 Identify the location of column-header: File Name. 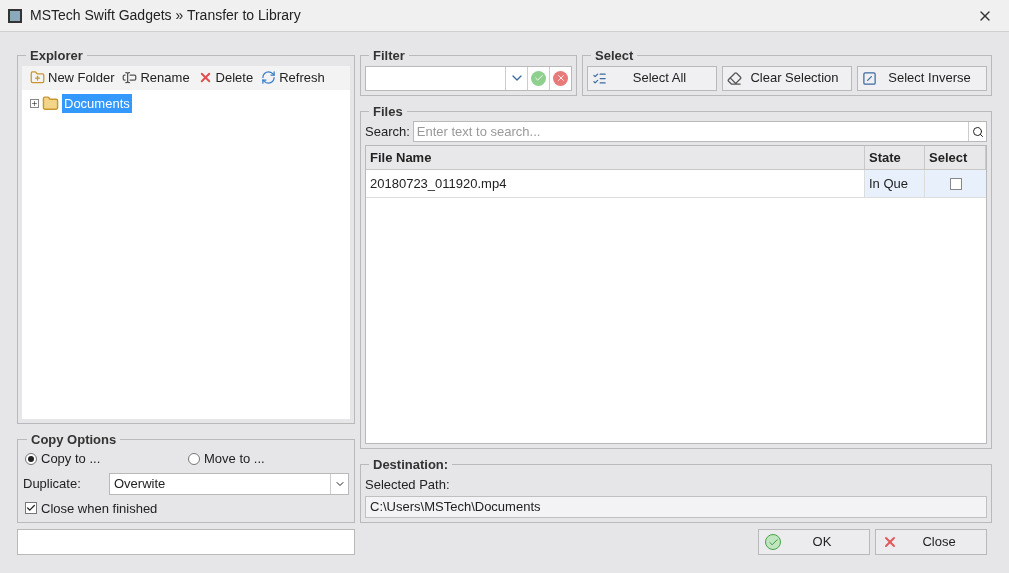
(615, 157).